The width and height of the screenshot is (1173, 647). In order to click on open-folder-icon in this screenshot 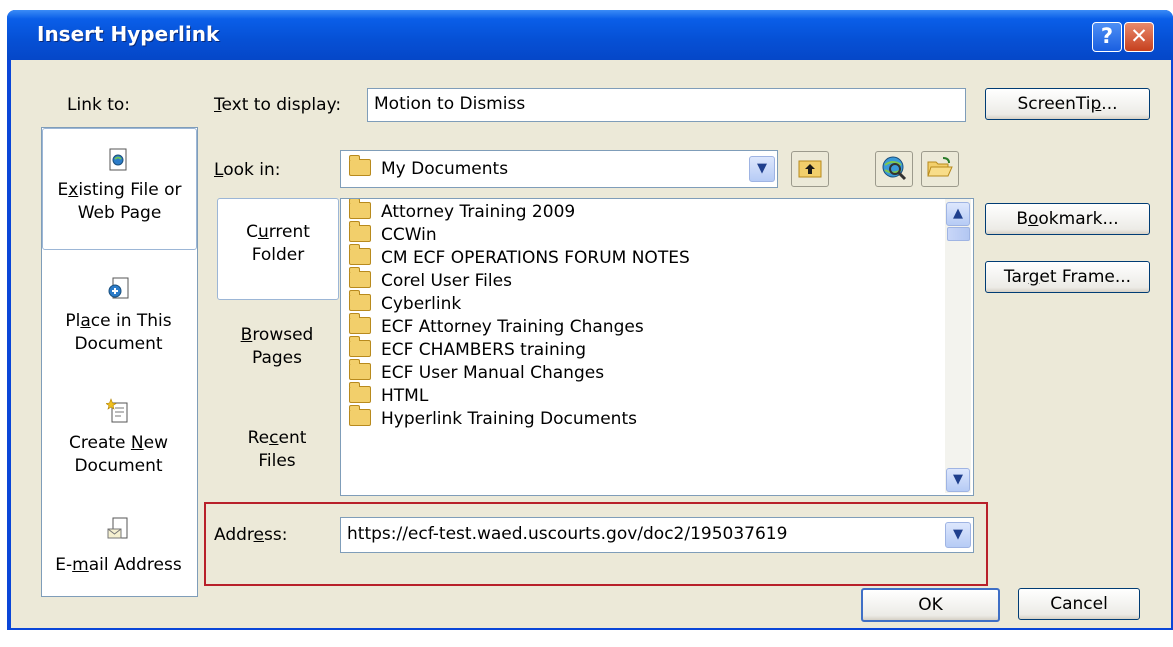, I will do `click(940, 167)`.